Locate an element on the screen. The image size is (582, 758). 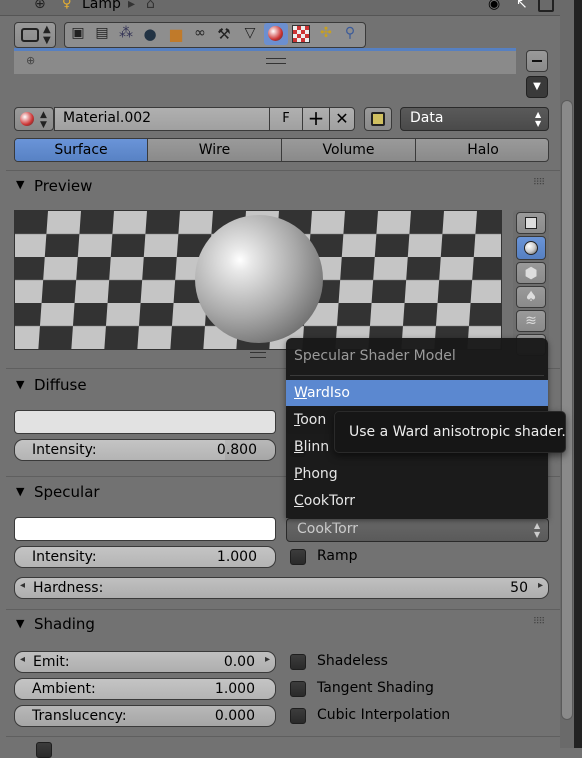
specular-shader-value: CookTorr is located at coordinates (328, 529).